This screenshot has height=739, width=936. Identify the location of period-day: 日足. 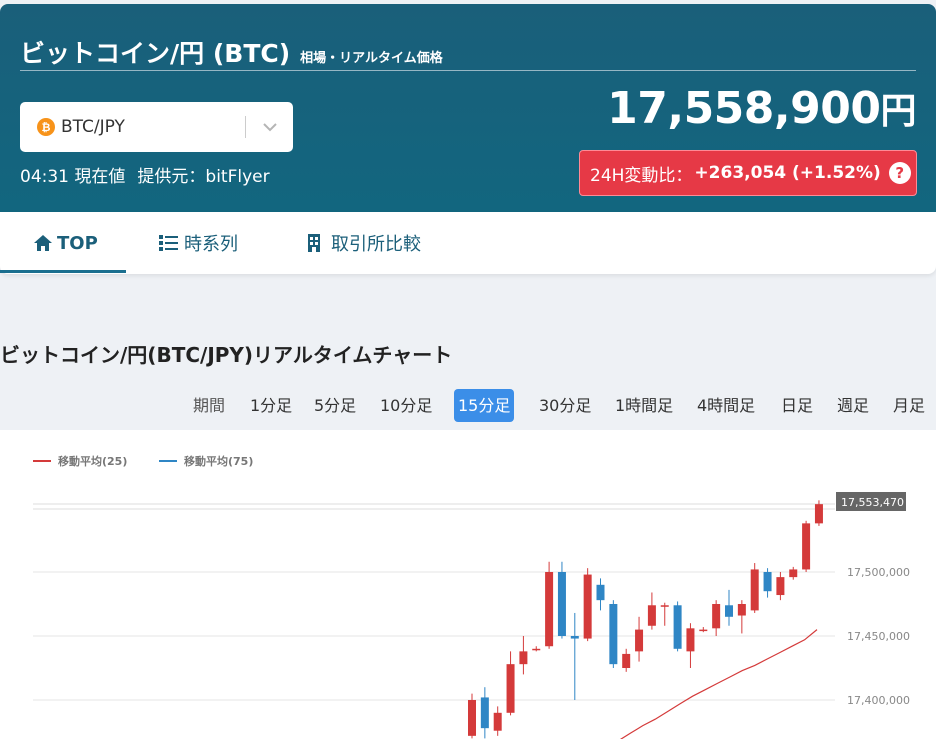
(797, 405).